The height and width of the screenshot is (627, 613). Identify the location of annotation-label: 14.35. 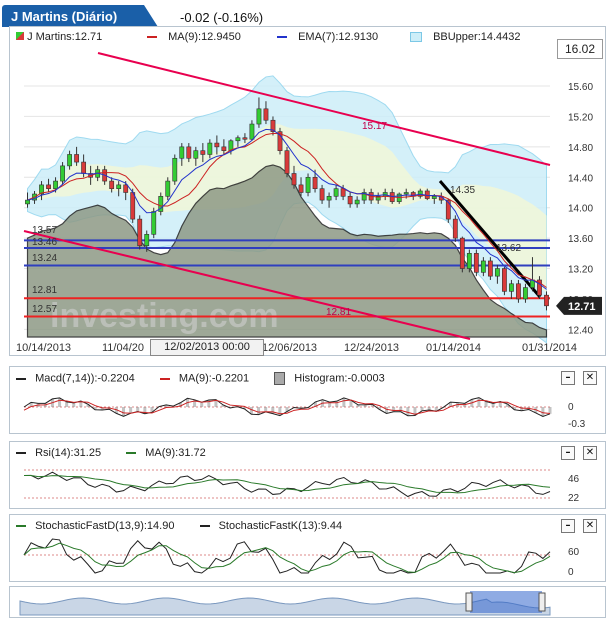
(462, 190).